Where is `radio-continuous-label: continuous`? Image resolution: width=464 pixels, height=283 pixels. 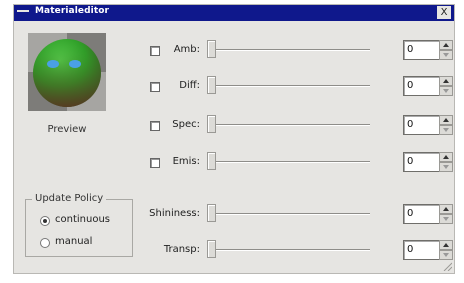 radio-continuous-label: continuous is located at coordinates (82, 219).